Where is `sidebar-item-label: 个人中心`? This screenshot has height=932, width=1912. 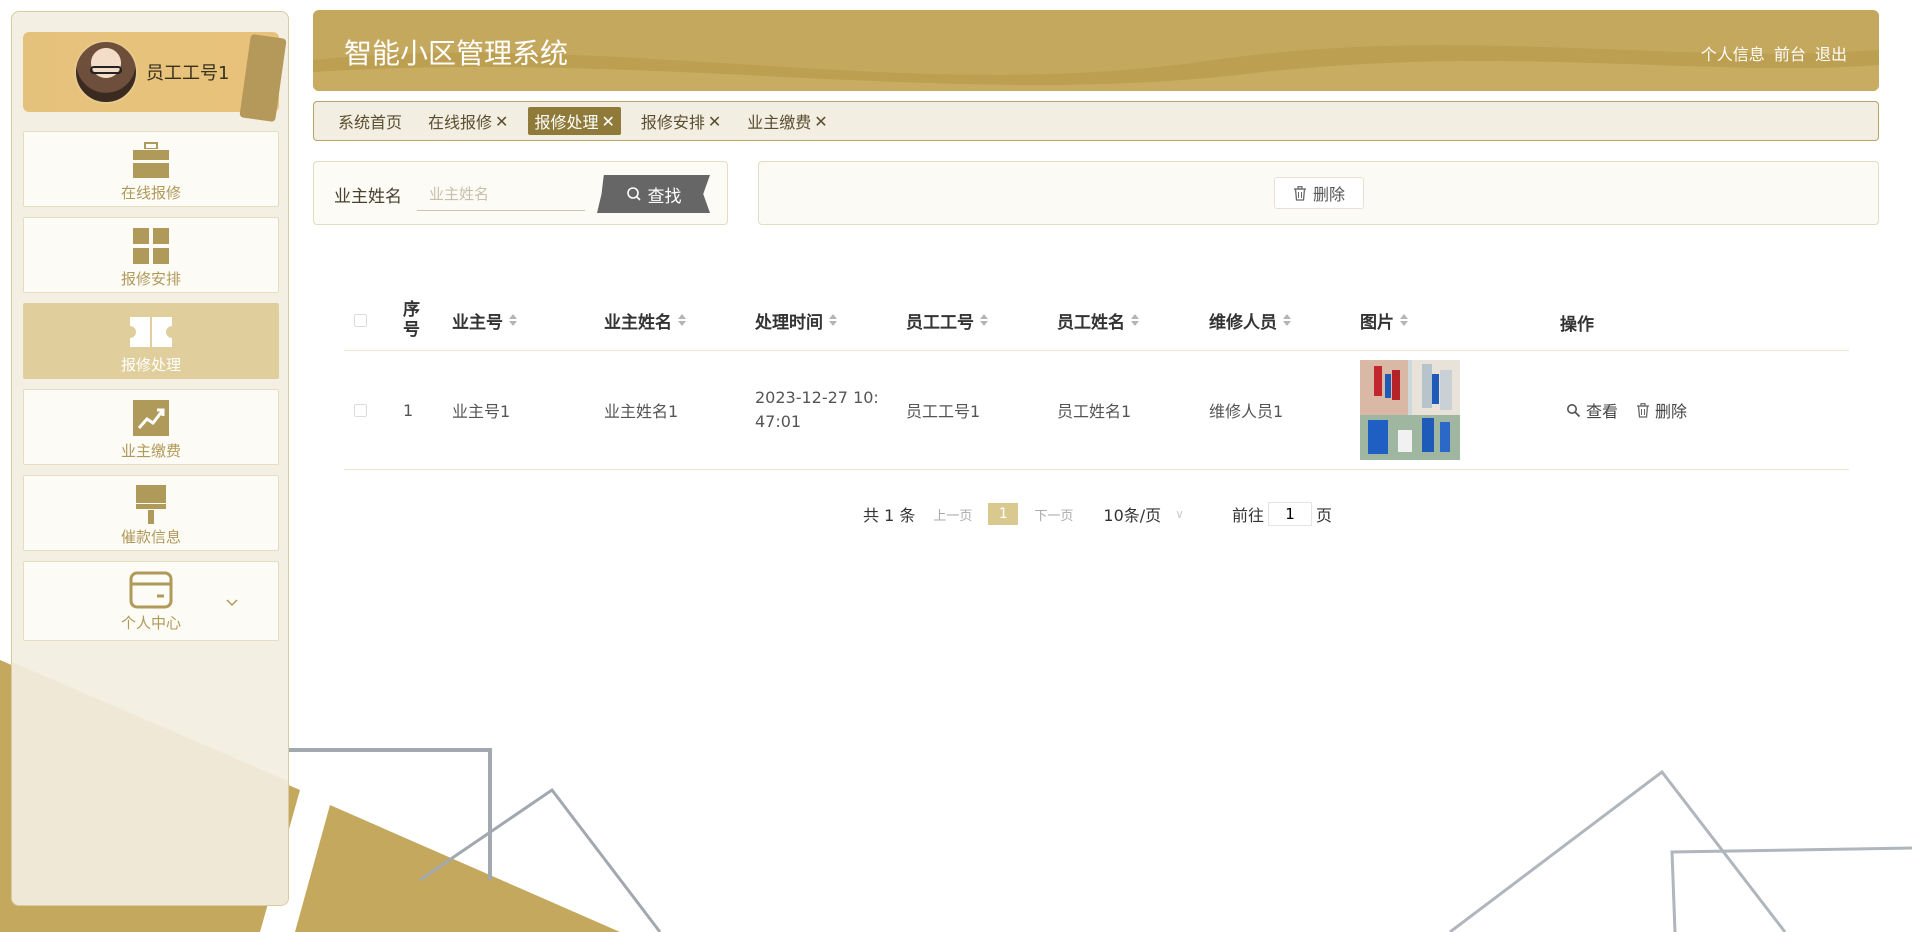 sidebar-item-label: 个人中心 is located at coordinates (150, 623).